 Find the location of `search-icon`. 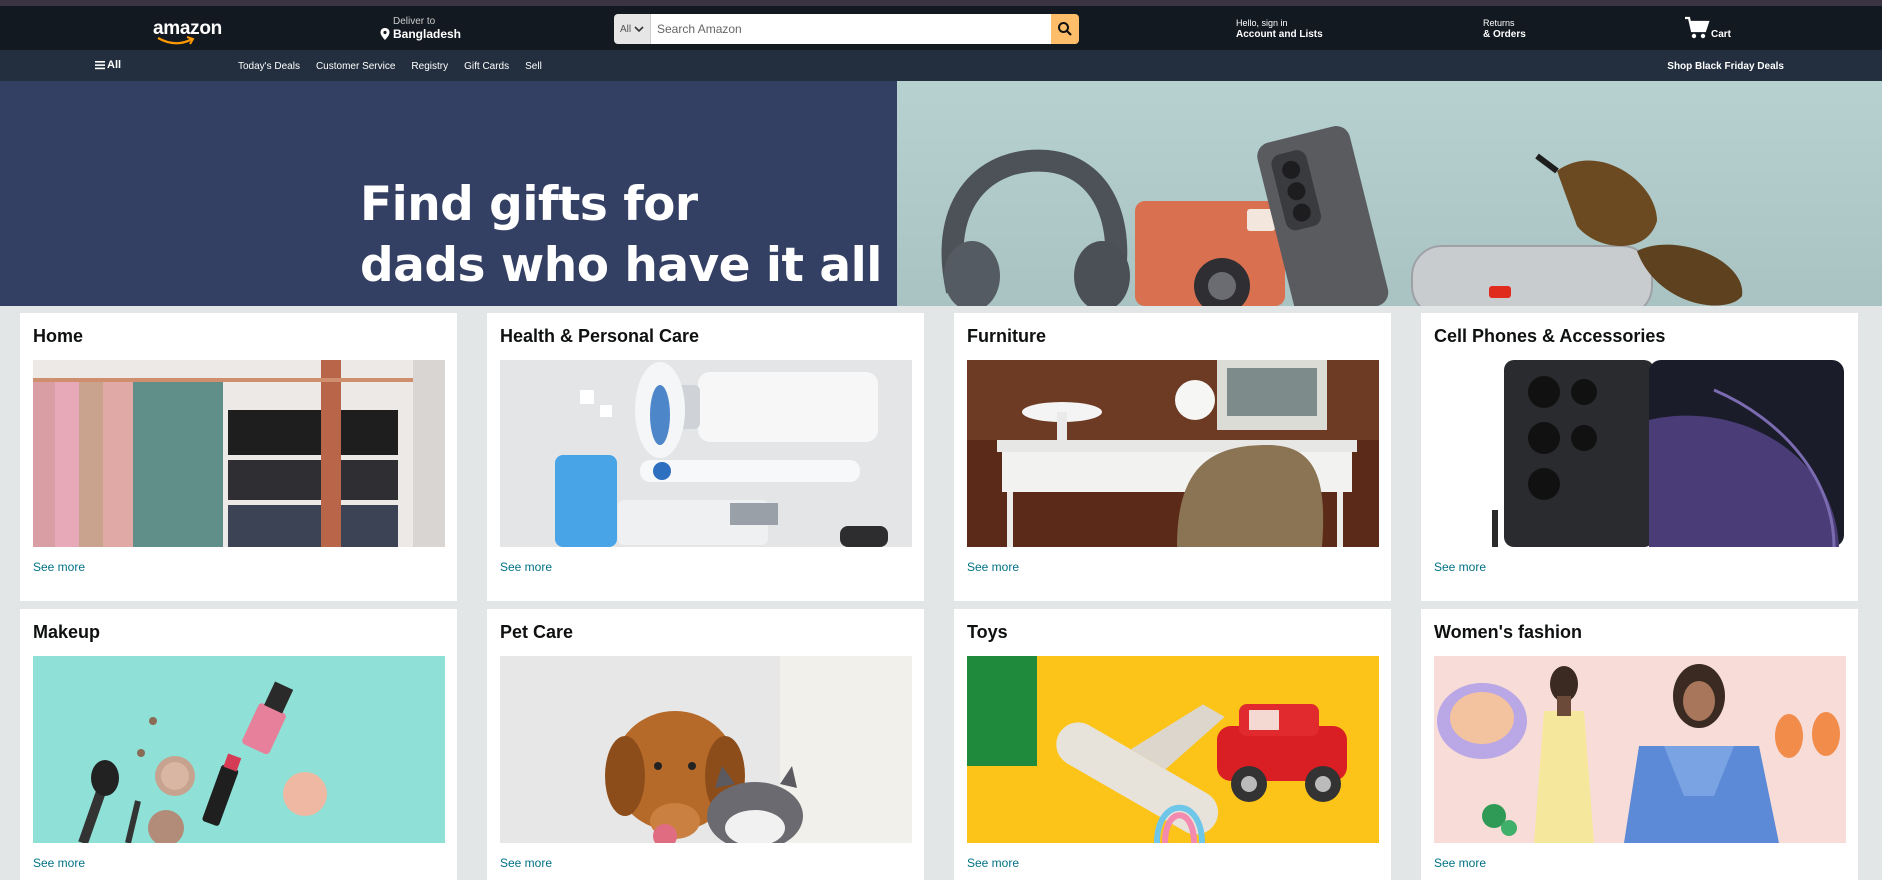

search-icon is located at coordinates (1065, 29).